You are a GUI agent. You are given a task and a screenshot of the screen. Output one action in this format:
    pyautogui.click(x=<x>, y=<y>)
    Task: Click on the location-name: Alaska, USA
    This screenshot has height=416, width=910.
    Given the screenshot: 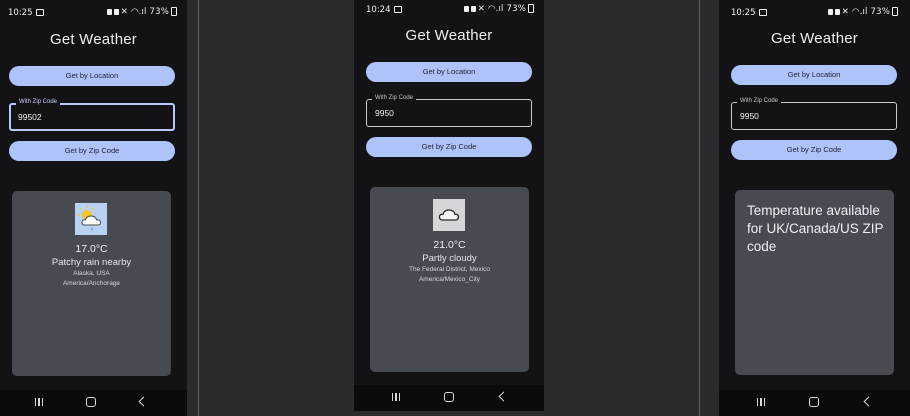 What is the action you would take?
    pyautogui.click(x=91, y=273)
    